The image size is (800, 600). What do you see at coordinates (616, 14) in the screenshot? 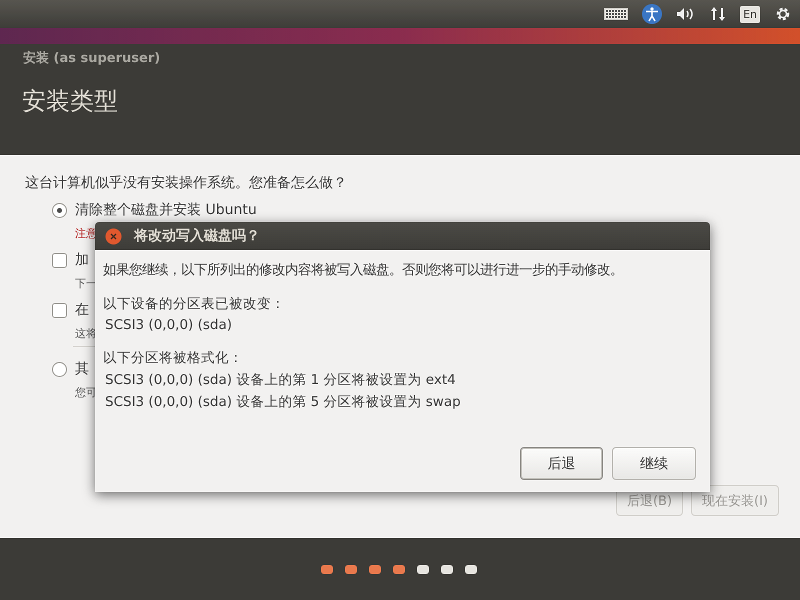
I see `keyboard-icon` at bounding box center [616, 14].